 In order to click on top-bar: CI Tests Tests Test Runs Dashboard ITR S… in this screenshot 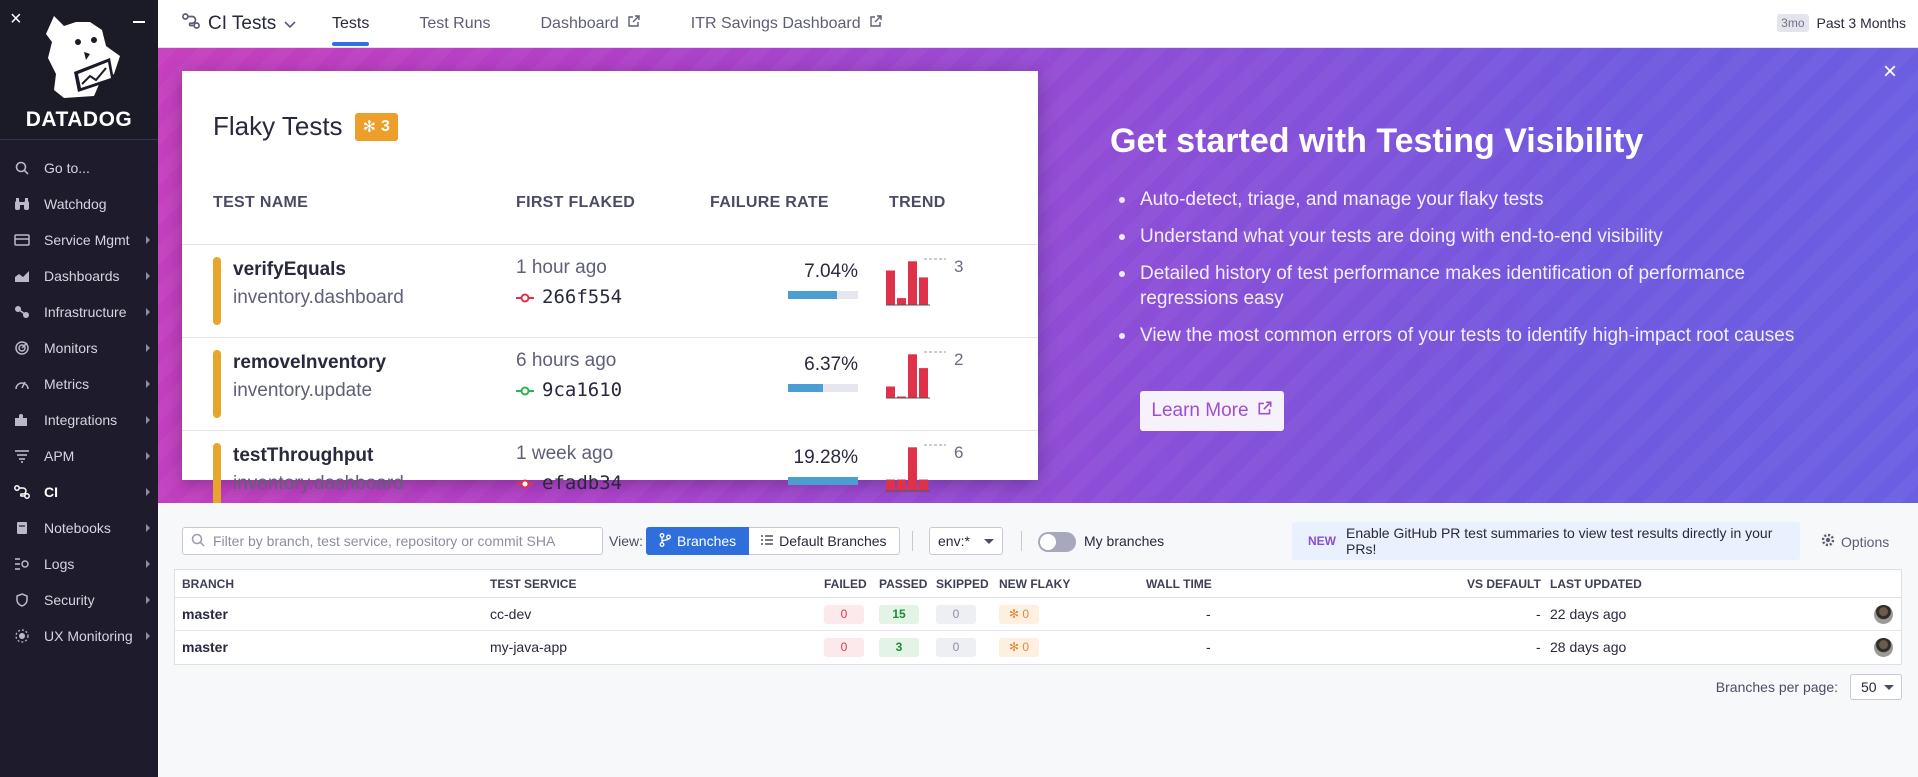, I will do `click(1038, 24)`.